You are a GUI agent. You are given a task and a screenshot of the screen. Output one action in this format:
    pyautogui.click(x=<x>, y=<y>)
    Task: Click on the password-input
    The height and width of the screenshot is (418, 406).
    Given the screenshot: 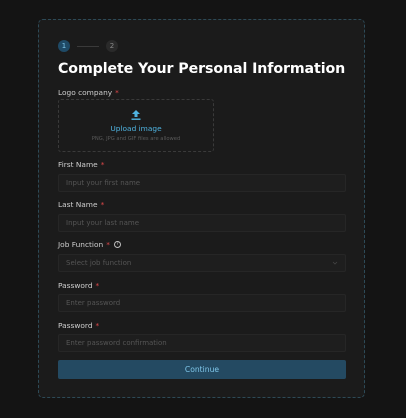 What is the action you would take?
    pyautogui.click(x=202, y=303)
    